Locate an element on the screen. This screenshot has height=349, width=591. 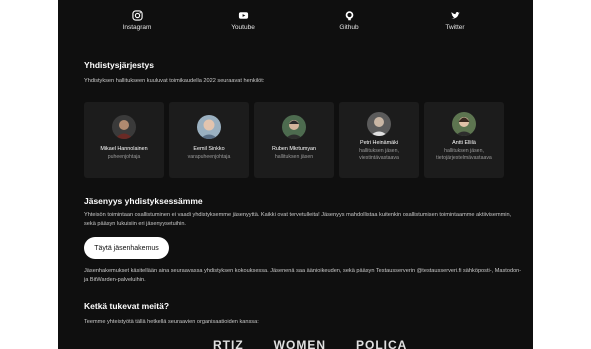
supporters-title: Ketkä tukevat meitä? is located at coordinates (127, 306).